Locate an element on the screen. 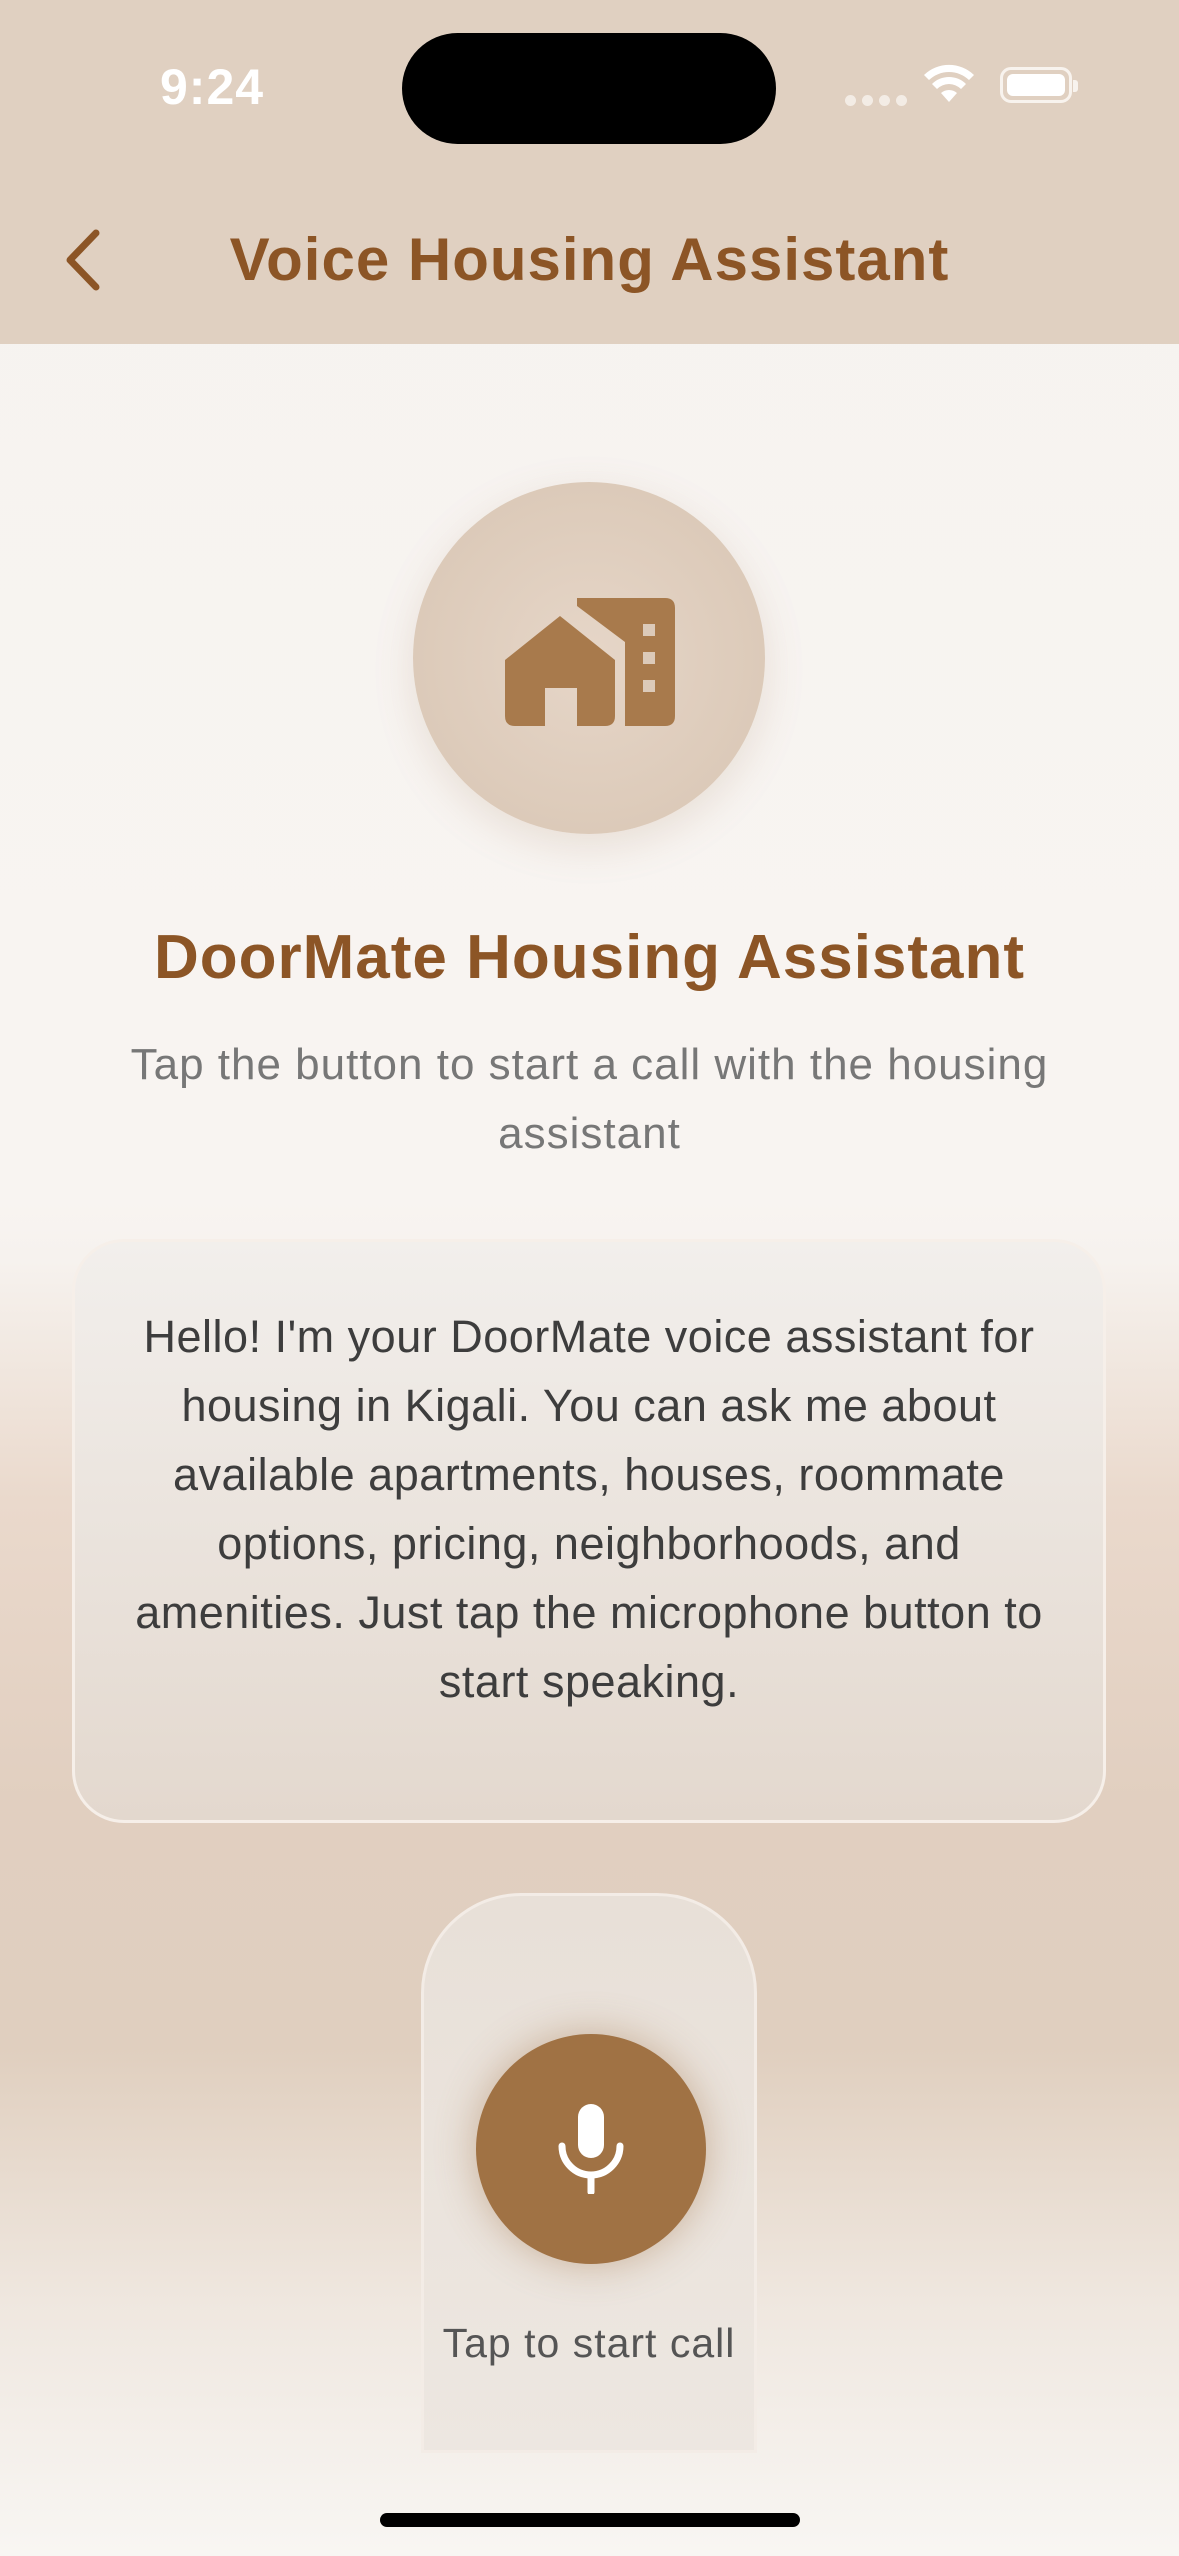 This screenshot has height=2556, width=1179. app-header: 9:24 Voice Housing Assistant is located at coordinates (589, 172).